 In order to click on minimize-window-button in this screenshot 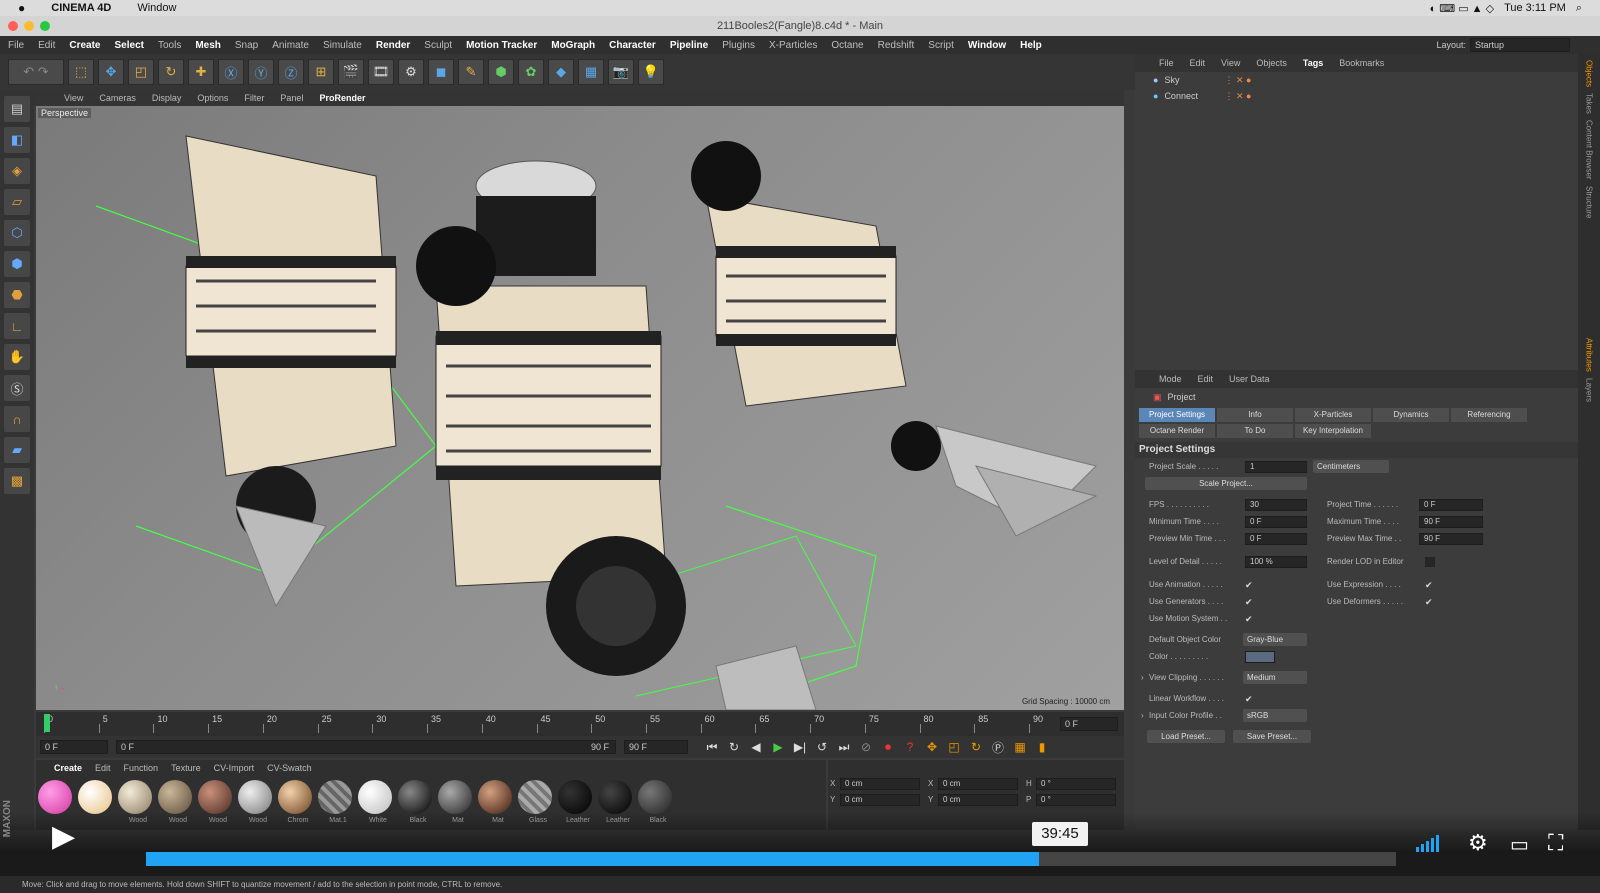, I will do `click(29, 26)`.